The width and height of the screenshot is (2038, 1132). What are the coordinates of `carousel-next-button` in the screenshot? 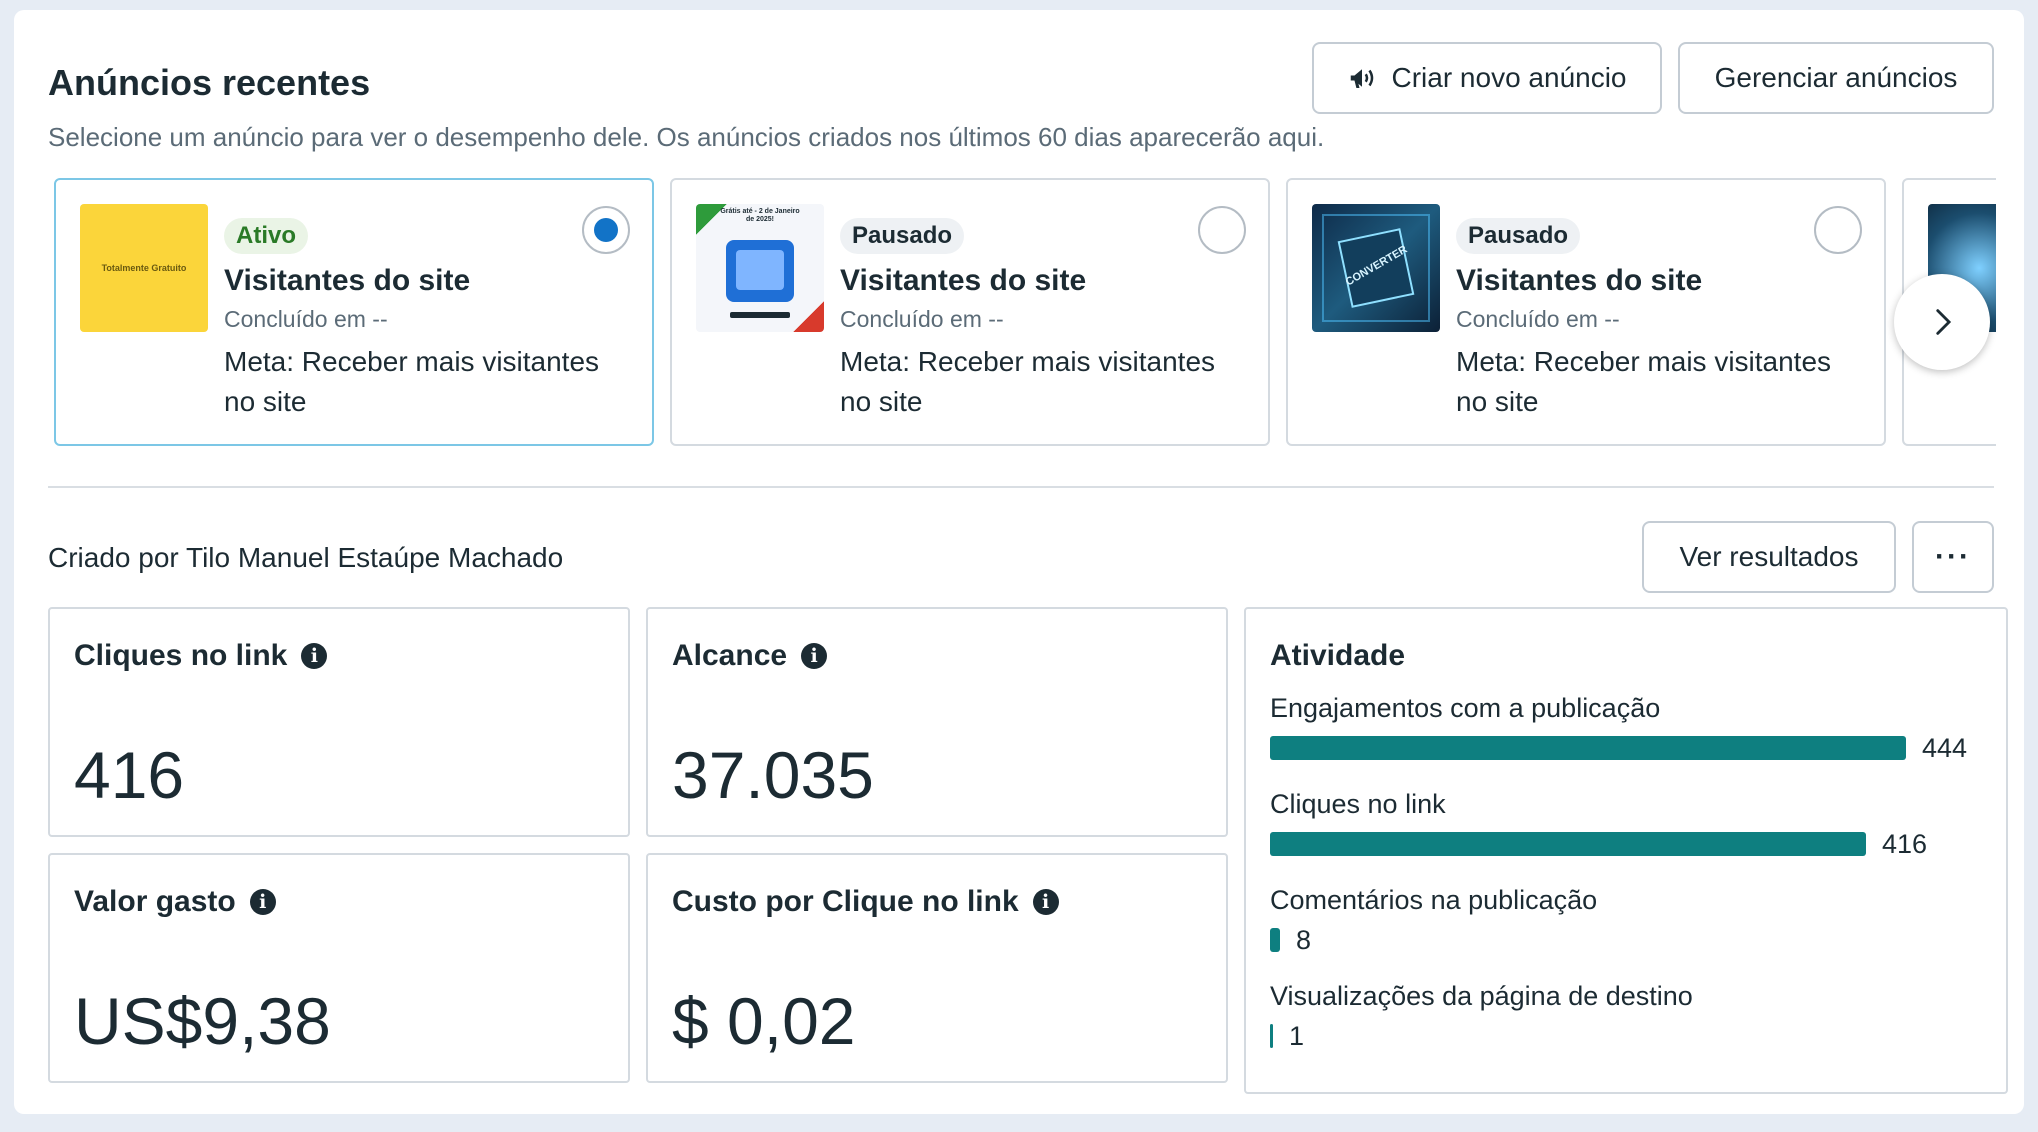 It's located at (1942, 322).